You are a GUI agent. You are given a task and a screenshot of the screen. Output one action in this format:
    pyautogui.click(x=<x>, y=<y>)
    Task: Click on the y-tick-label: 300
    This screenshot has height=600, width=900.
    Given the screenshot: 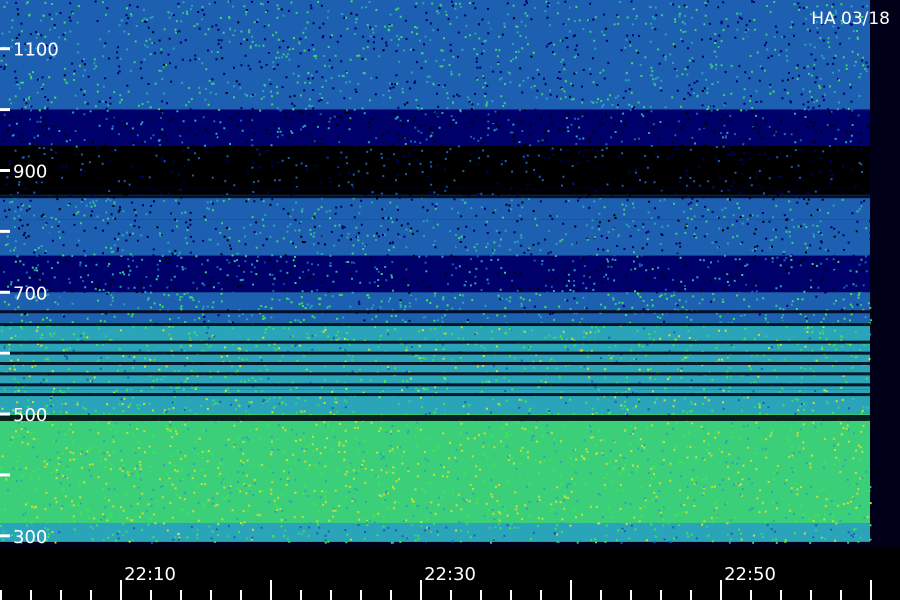 What is the action you would take?
    pyautogui.click(x=30, y=537)
    